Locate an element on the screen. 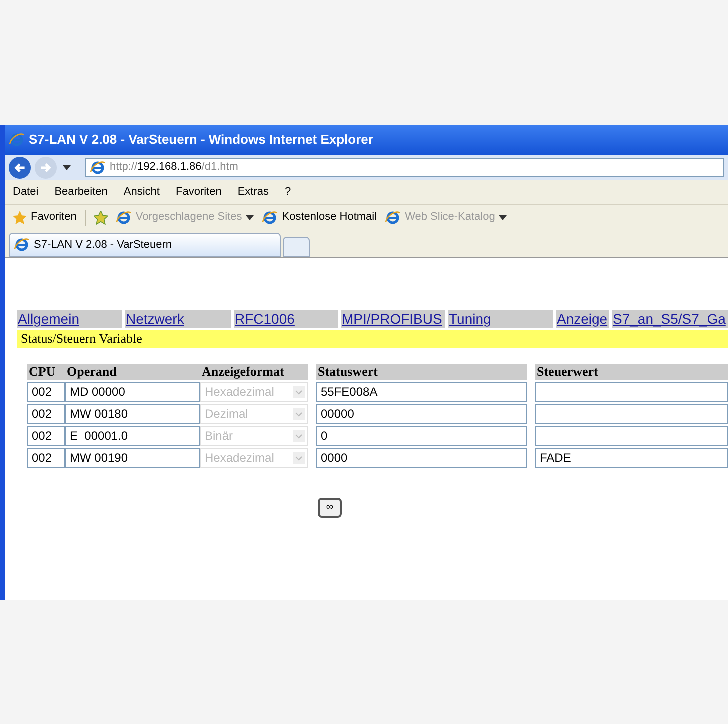 The image size is (728, 724). operand-field: MD 00000 is located at coordinates (132, 392).